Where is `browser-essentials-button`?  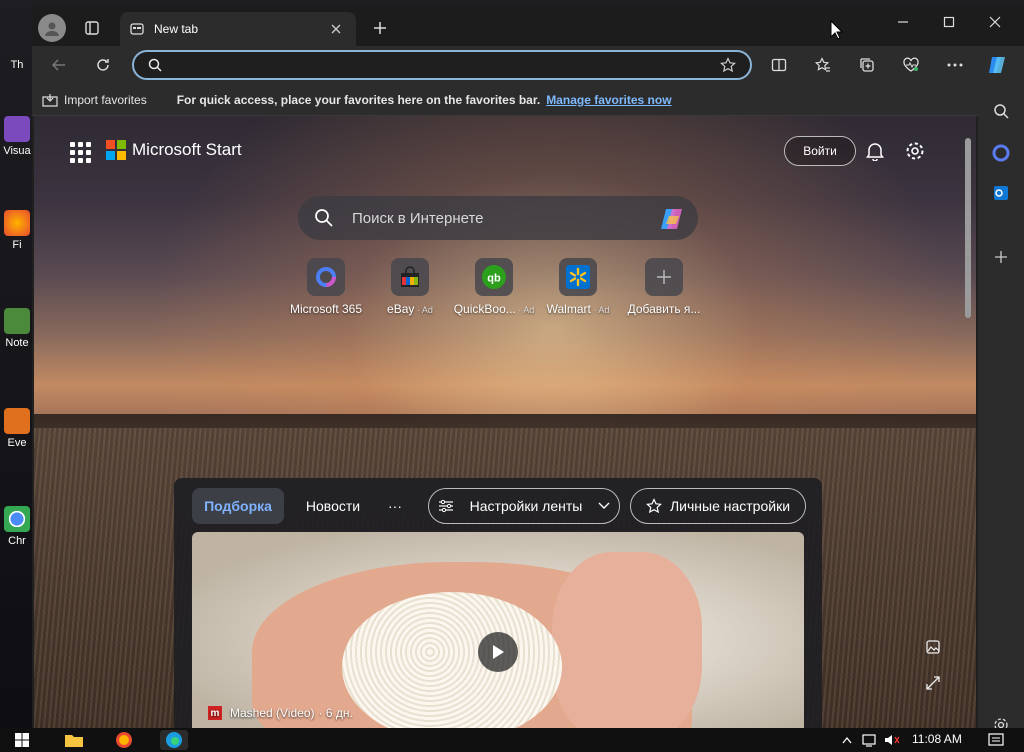
browser-essentials-button is located at coordinates (911, 65).